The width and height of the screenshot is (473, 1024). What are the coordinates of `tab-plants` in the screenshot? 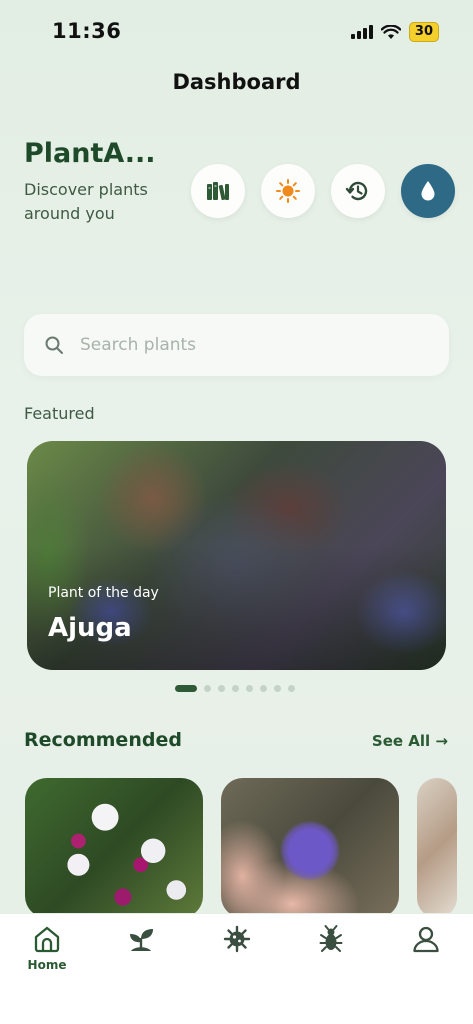 It's located at (141, 939).